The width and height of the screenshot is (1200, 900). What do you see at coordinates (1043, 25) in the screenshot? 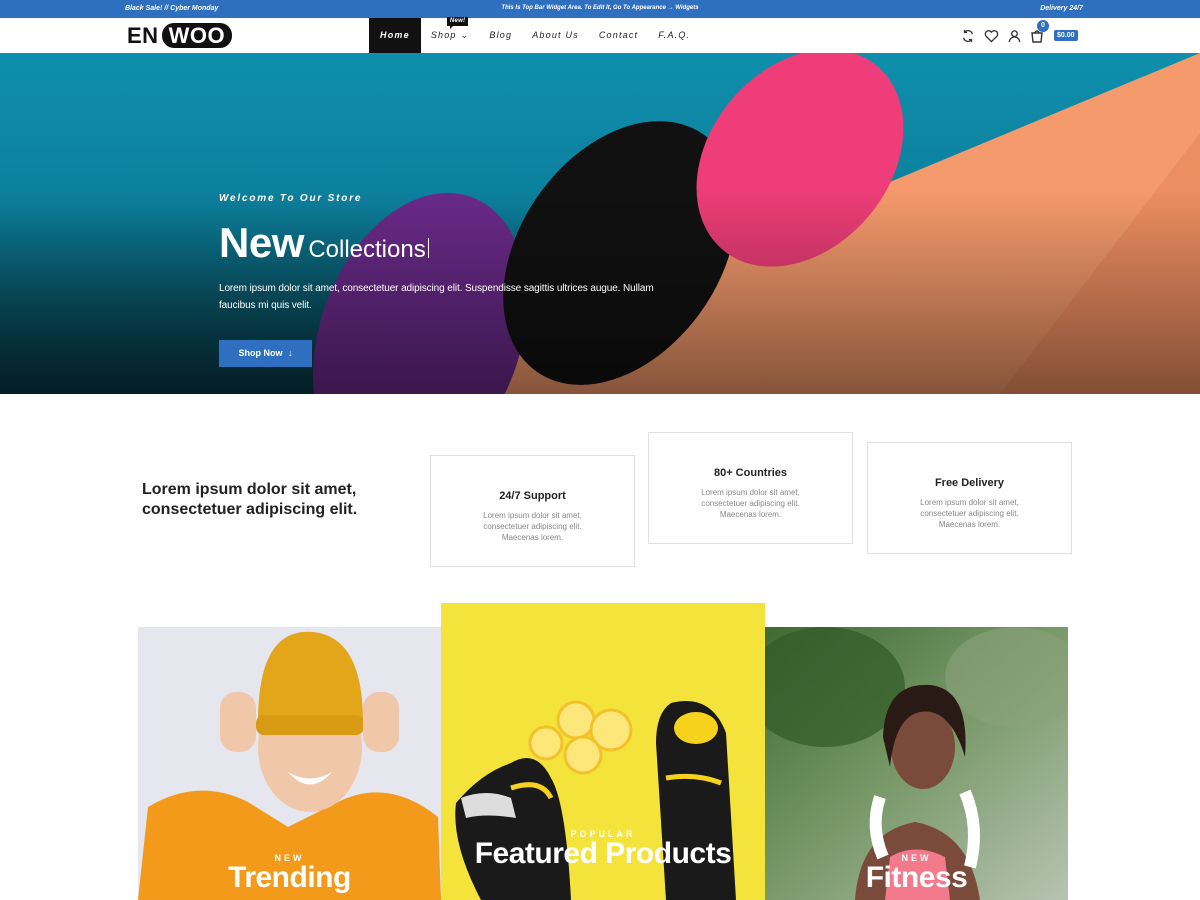
I see `cart-count-badge: 0` at bounding box center [1043, 25].